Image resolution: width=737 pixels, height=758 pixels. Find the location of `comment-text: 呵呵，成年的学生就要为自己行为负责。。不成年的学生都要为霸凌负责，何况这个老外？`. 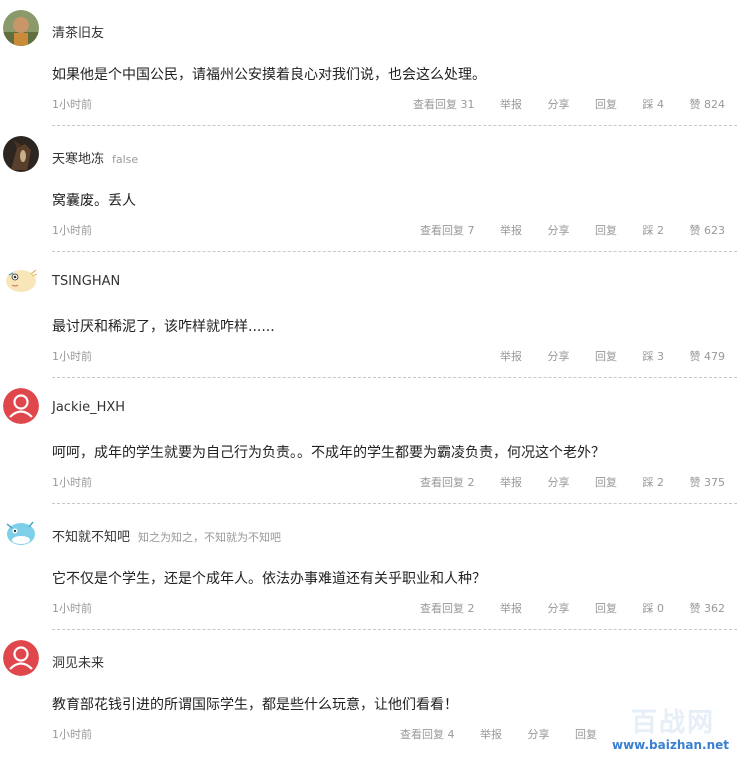

comment-text: 呵呵，成年的学生就要为自己行为负责。。不成年的学生都要为霸凌负责，何况这个老外？ is located at coordinates (328, 453).